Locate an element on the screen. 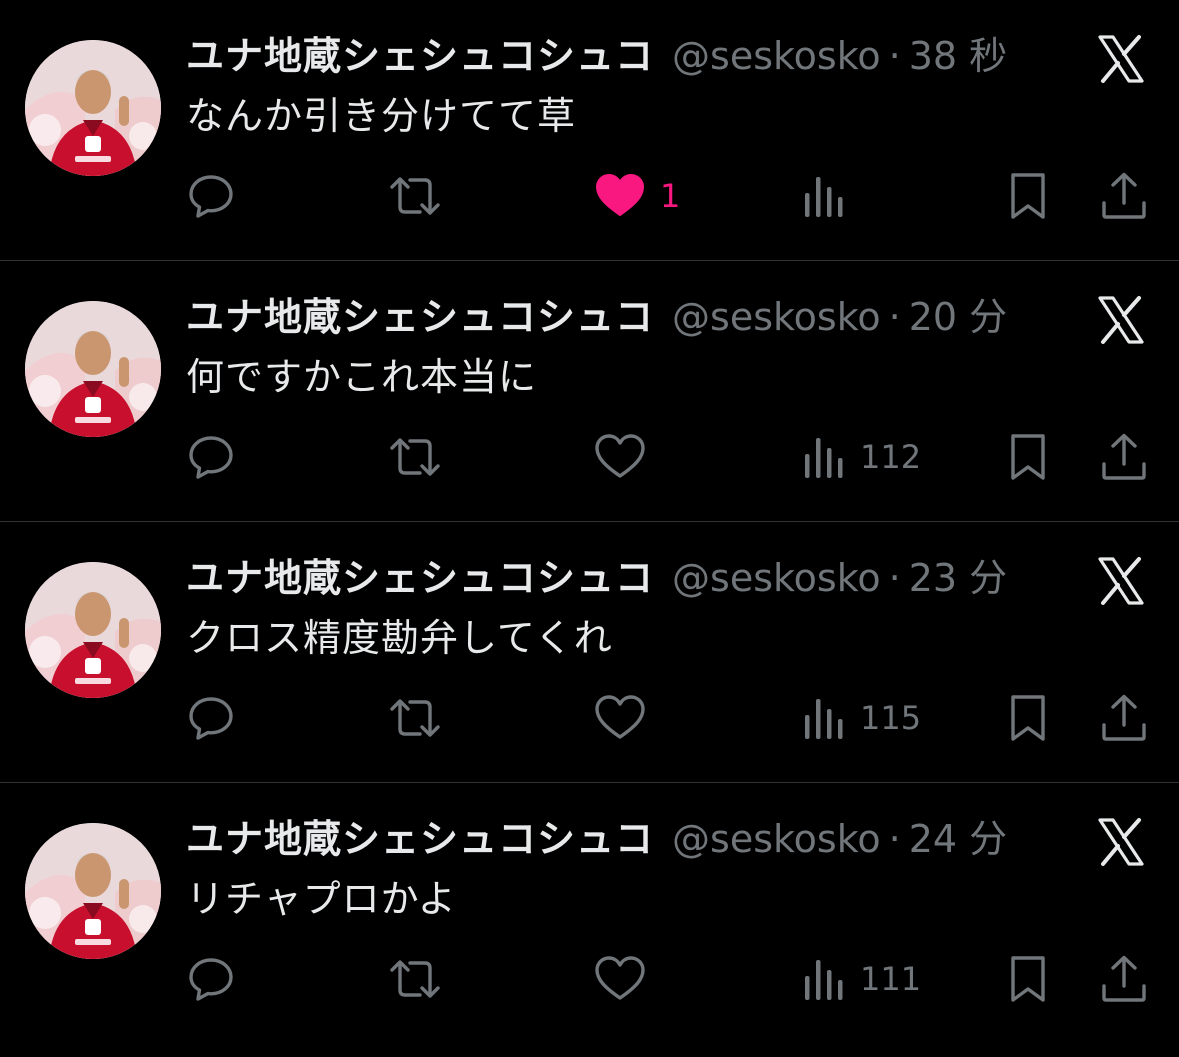  tweet-header: ユナ地蔵シェシュコシュコ @seskosko · 23 分 is located at coordinates (596, 578).